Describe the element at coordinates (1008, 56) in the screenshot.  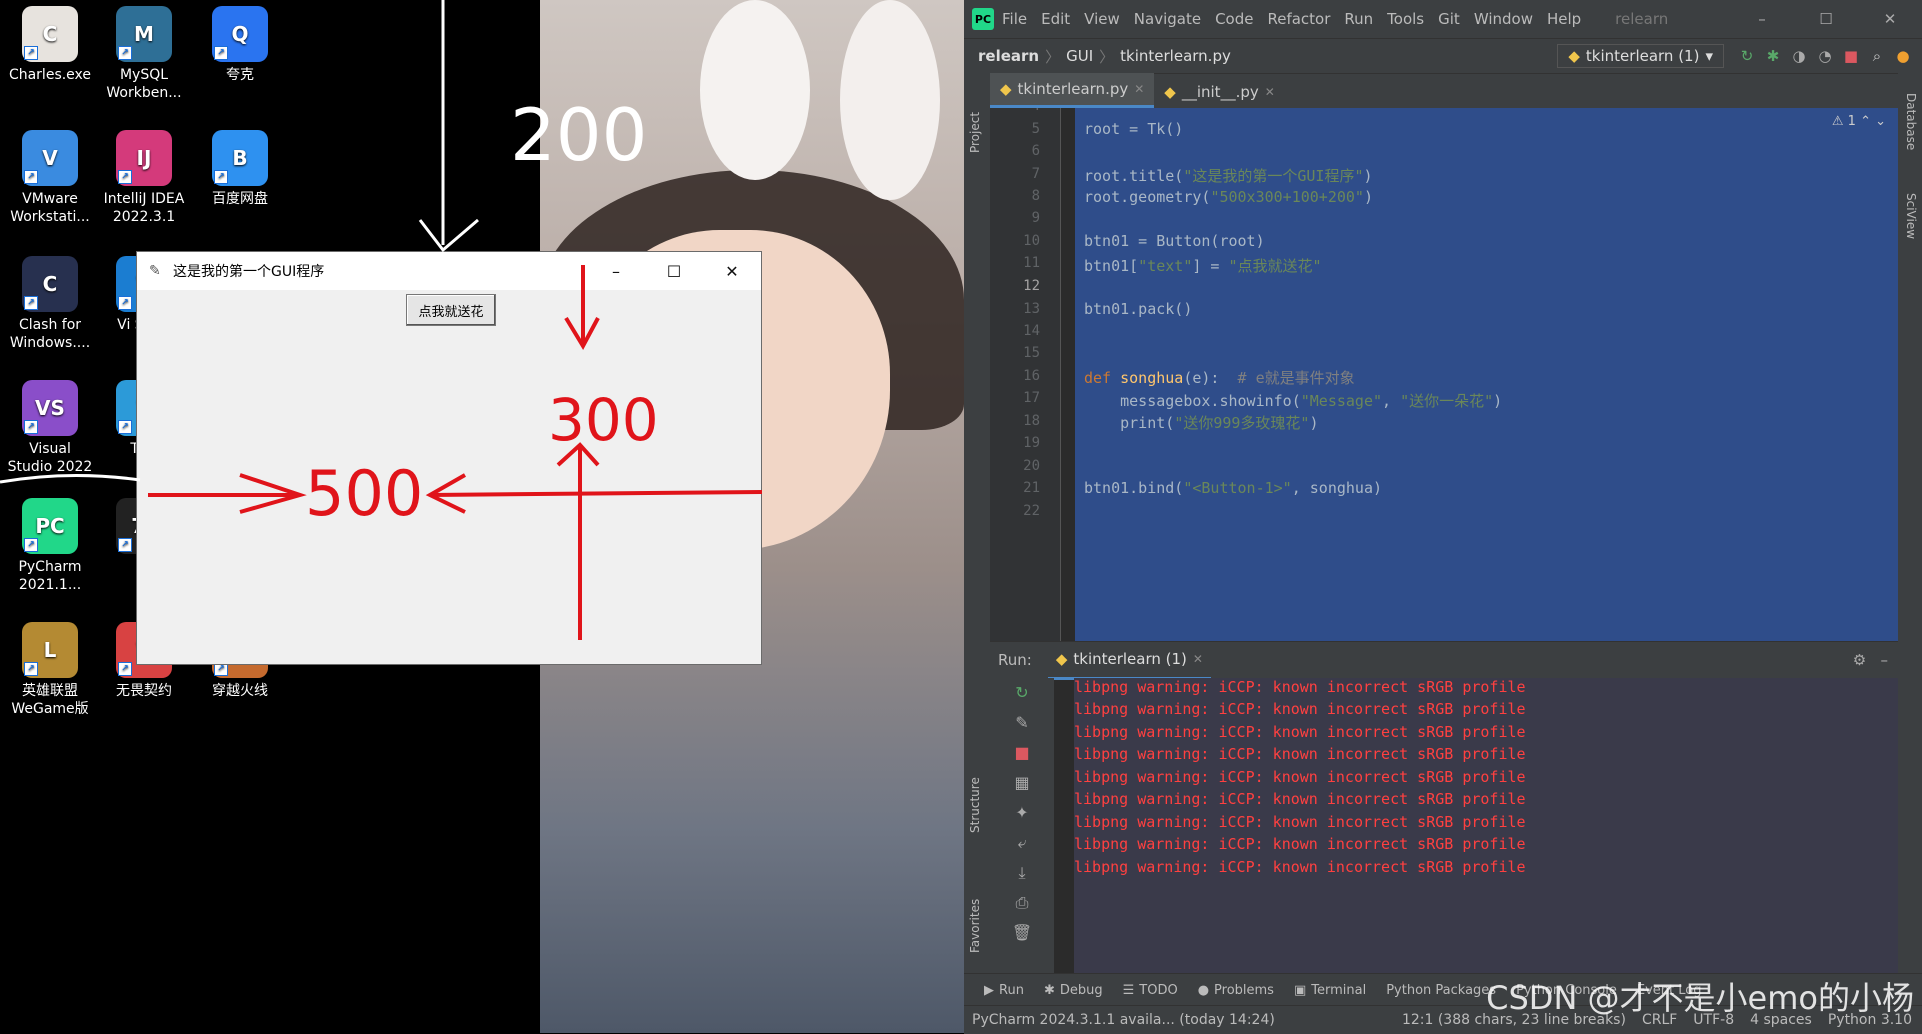
I see `breadcrumb-project: relearn` at that location.